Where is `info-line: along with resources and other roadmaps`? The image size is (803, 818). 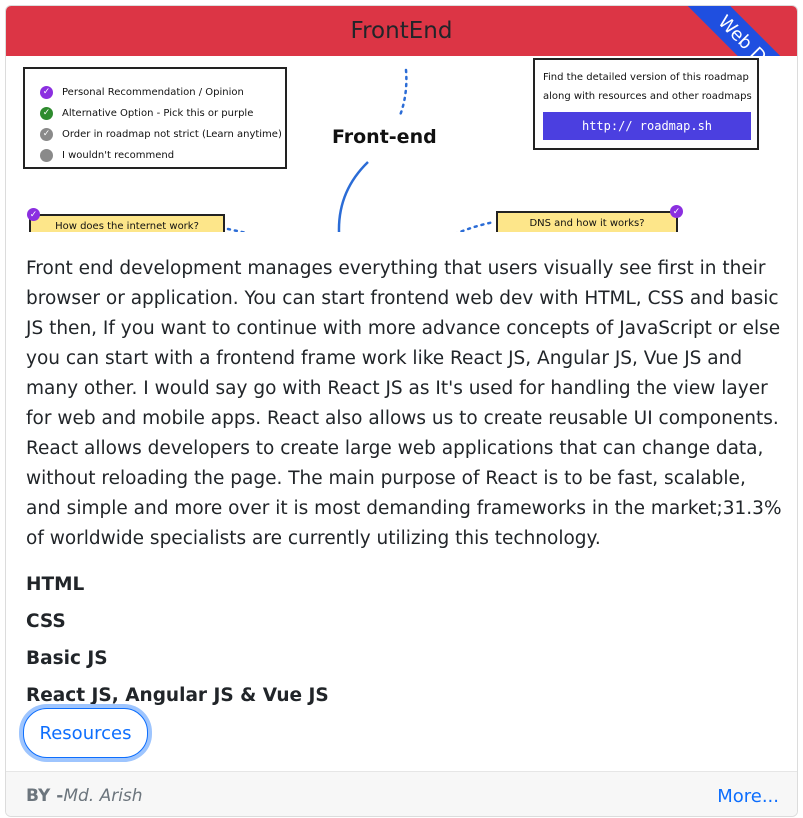 info-line: along with resources and other roadmaps is located at coordinates (647, 96).